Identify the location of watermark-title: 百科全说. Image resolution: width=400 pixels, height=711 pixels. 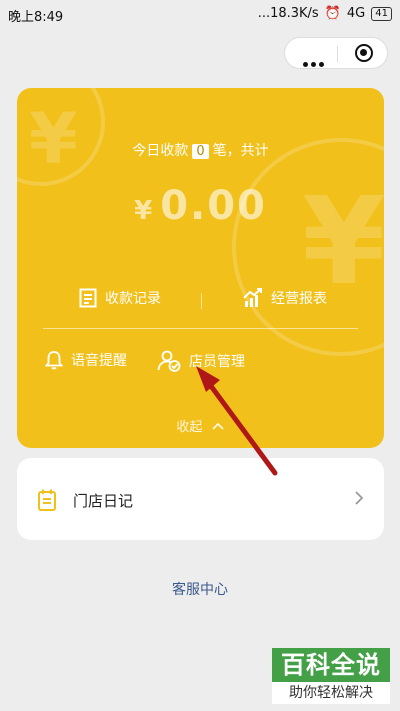
(331, 665).